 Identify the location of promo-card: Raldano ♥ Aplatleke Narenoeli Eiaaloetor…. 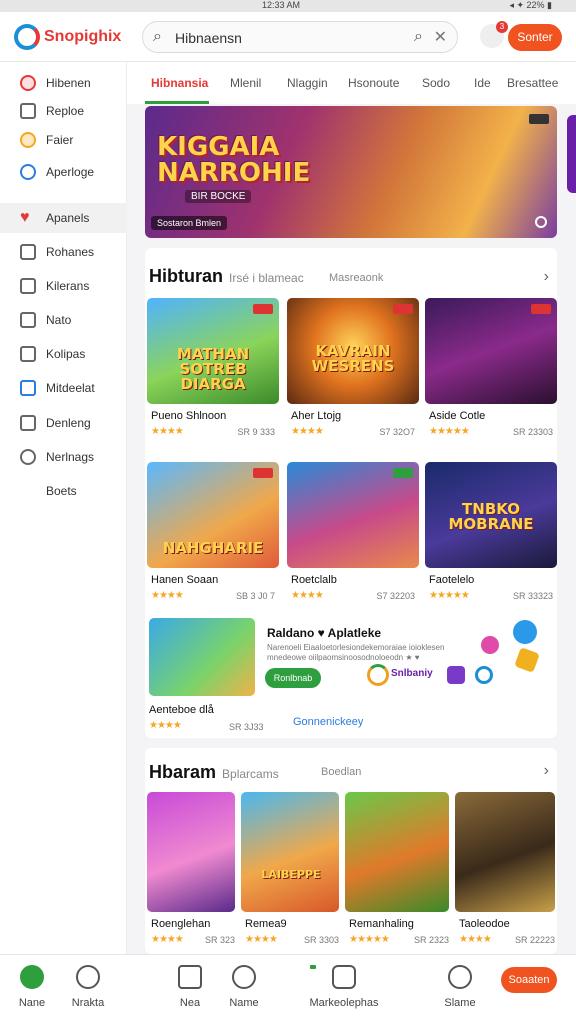
(351, 676).